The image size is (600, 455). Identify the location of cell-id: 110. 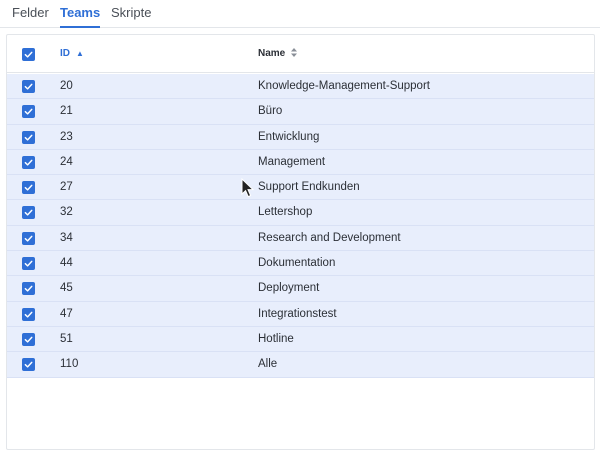
(69, 364).